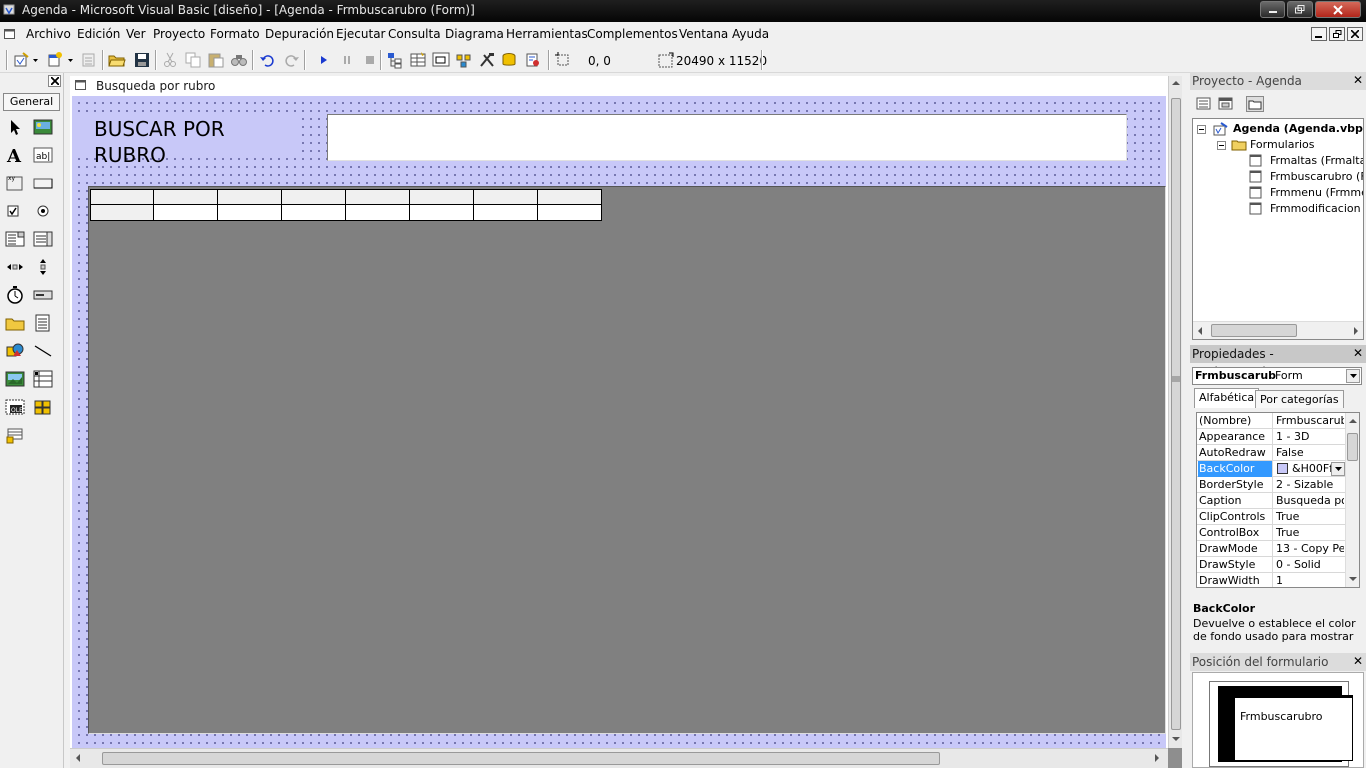  What do you see at coordinates (1300, 9) in the screenshot?
I see `maximize-button` at bounding box center [1300, 9].